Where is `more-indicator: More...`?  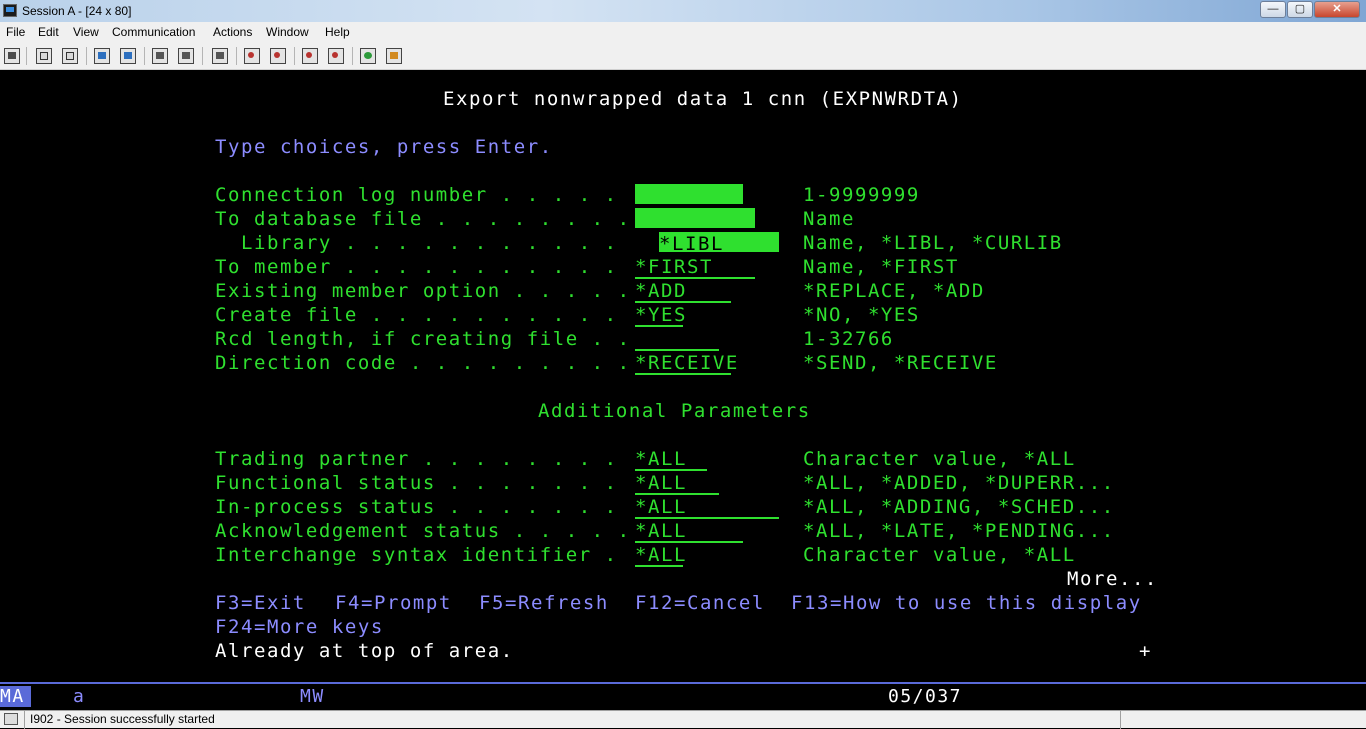
more-indicator: More... is located at coordinates (1112, 579).